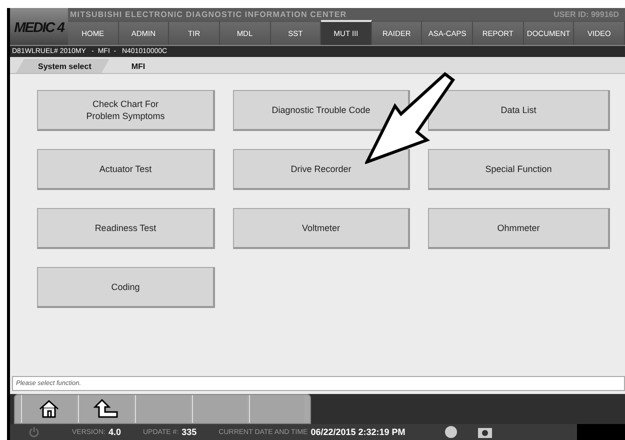  What do you see at coordinates (601, 432) in the screenshot?
I see `system-tray` at bounding box center [601, 432].